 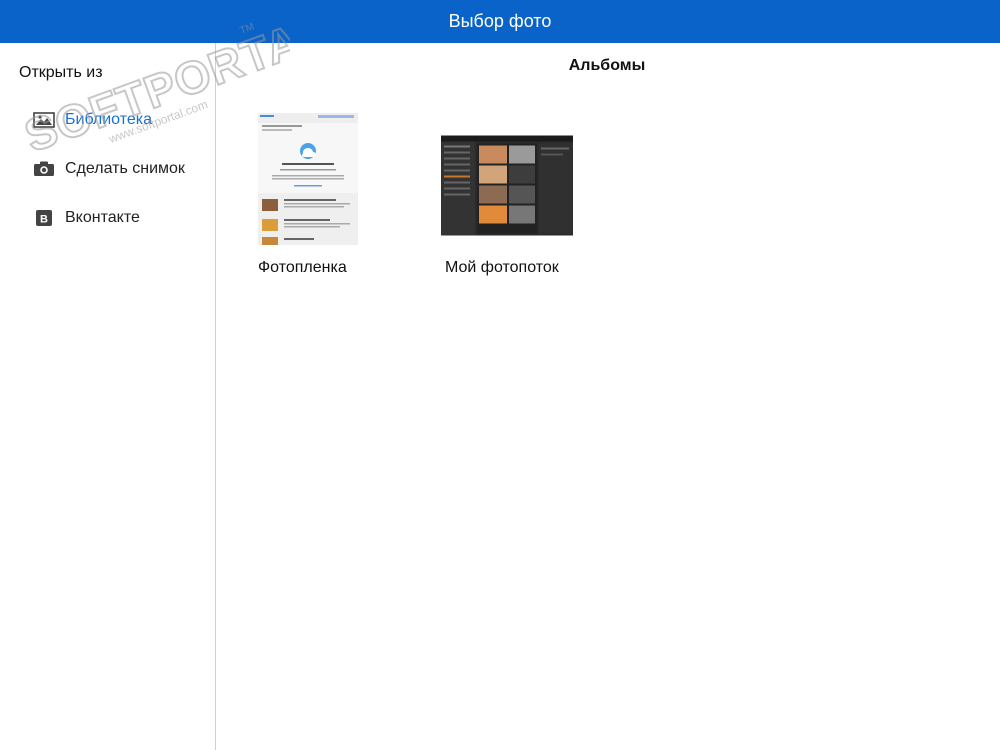 What do you see at coordinates (108, 119) in the screenshot?
I see `sidebar-item-label: Библиотека` at bounding box center [108, 119].